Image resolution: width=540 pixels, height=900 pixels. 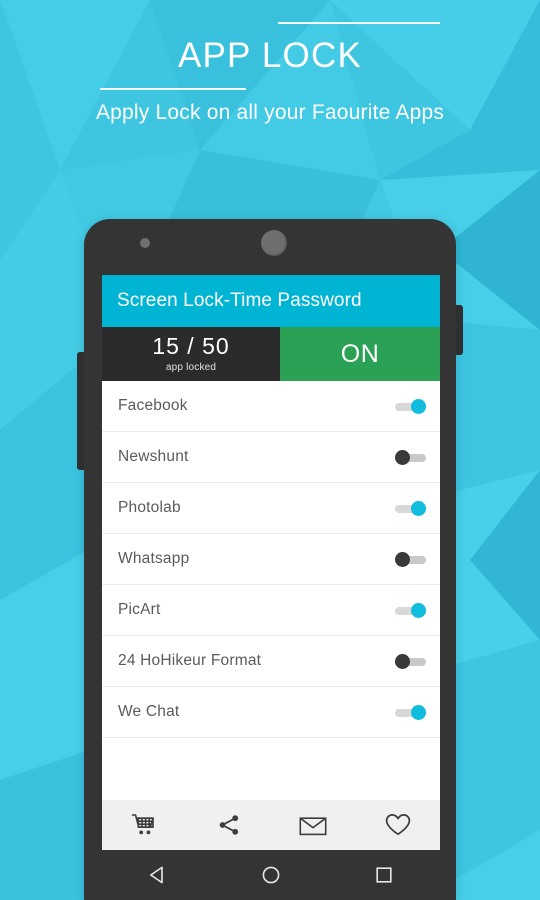 I want to click on mail-envelope-icon, so click(x=313, y=825).